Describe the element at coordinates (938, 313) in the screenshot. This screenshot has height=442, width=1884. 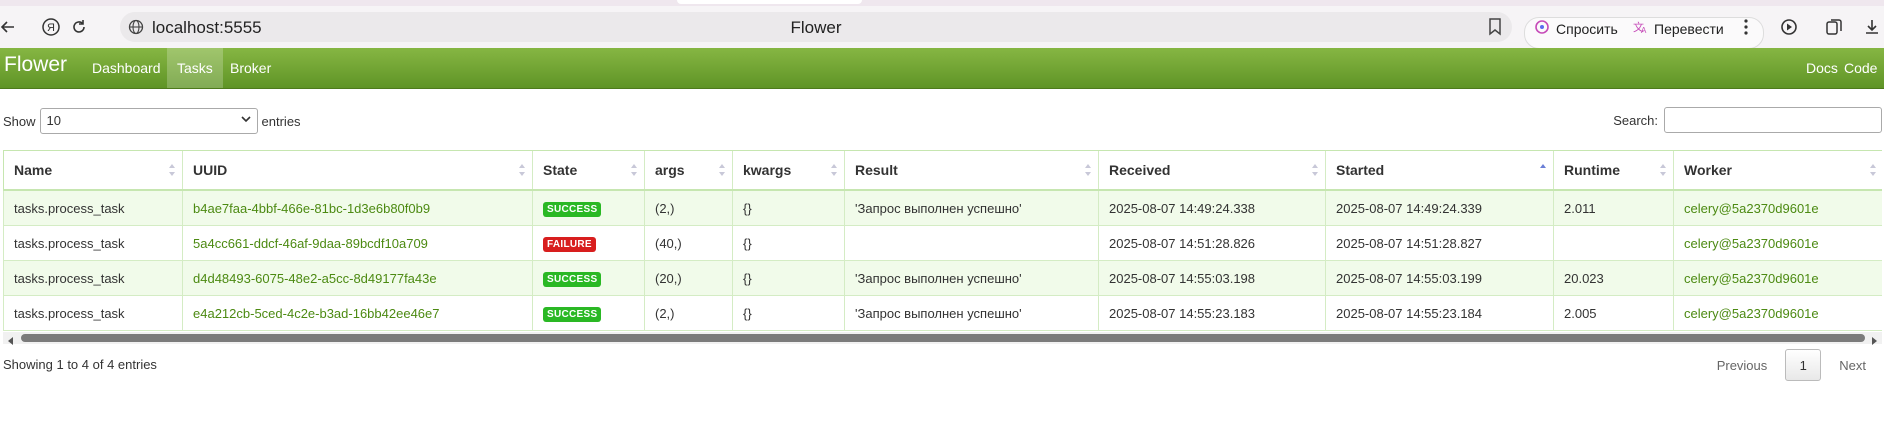
I see `cell-result-text: 'Запрос выполнен успешно'` at that location.